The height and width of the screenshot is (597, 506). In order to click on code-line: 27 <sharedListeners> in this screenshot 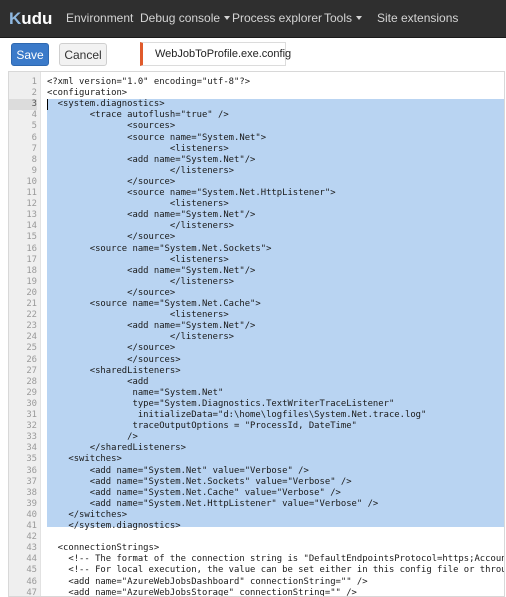, I will do `click(256, 371)`.